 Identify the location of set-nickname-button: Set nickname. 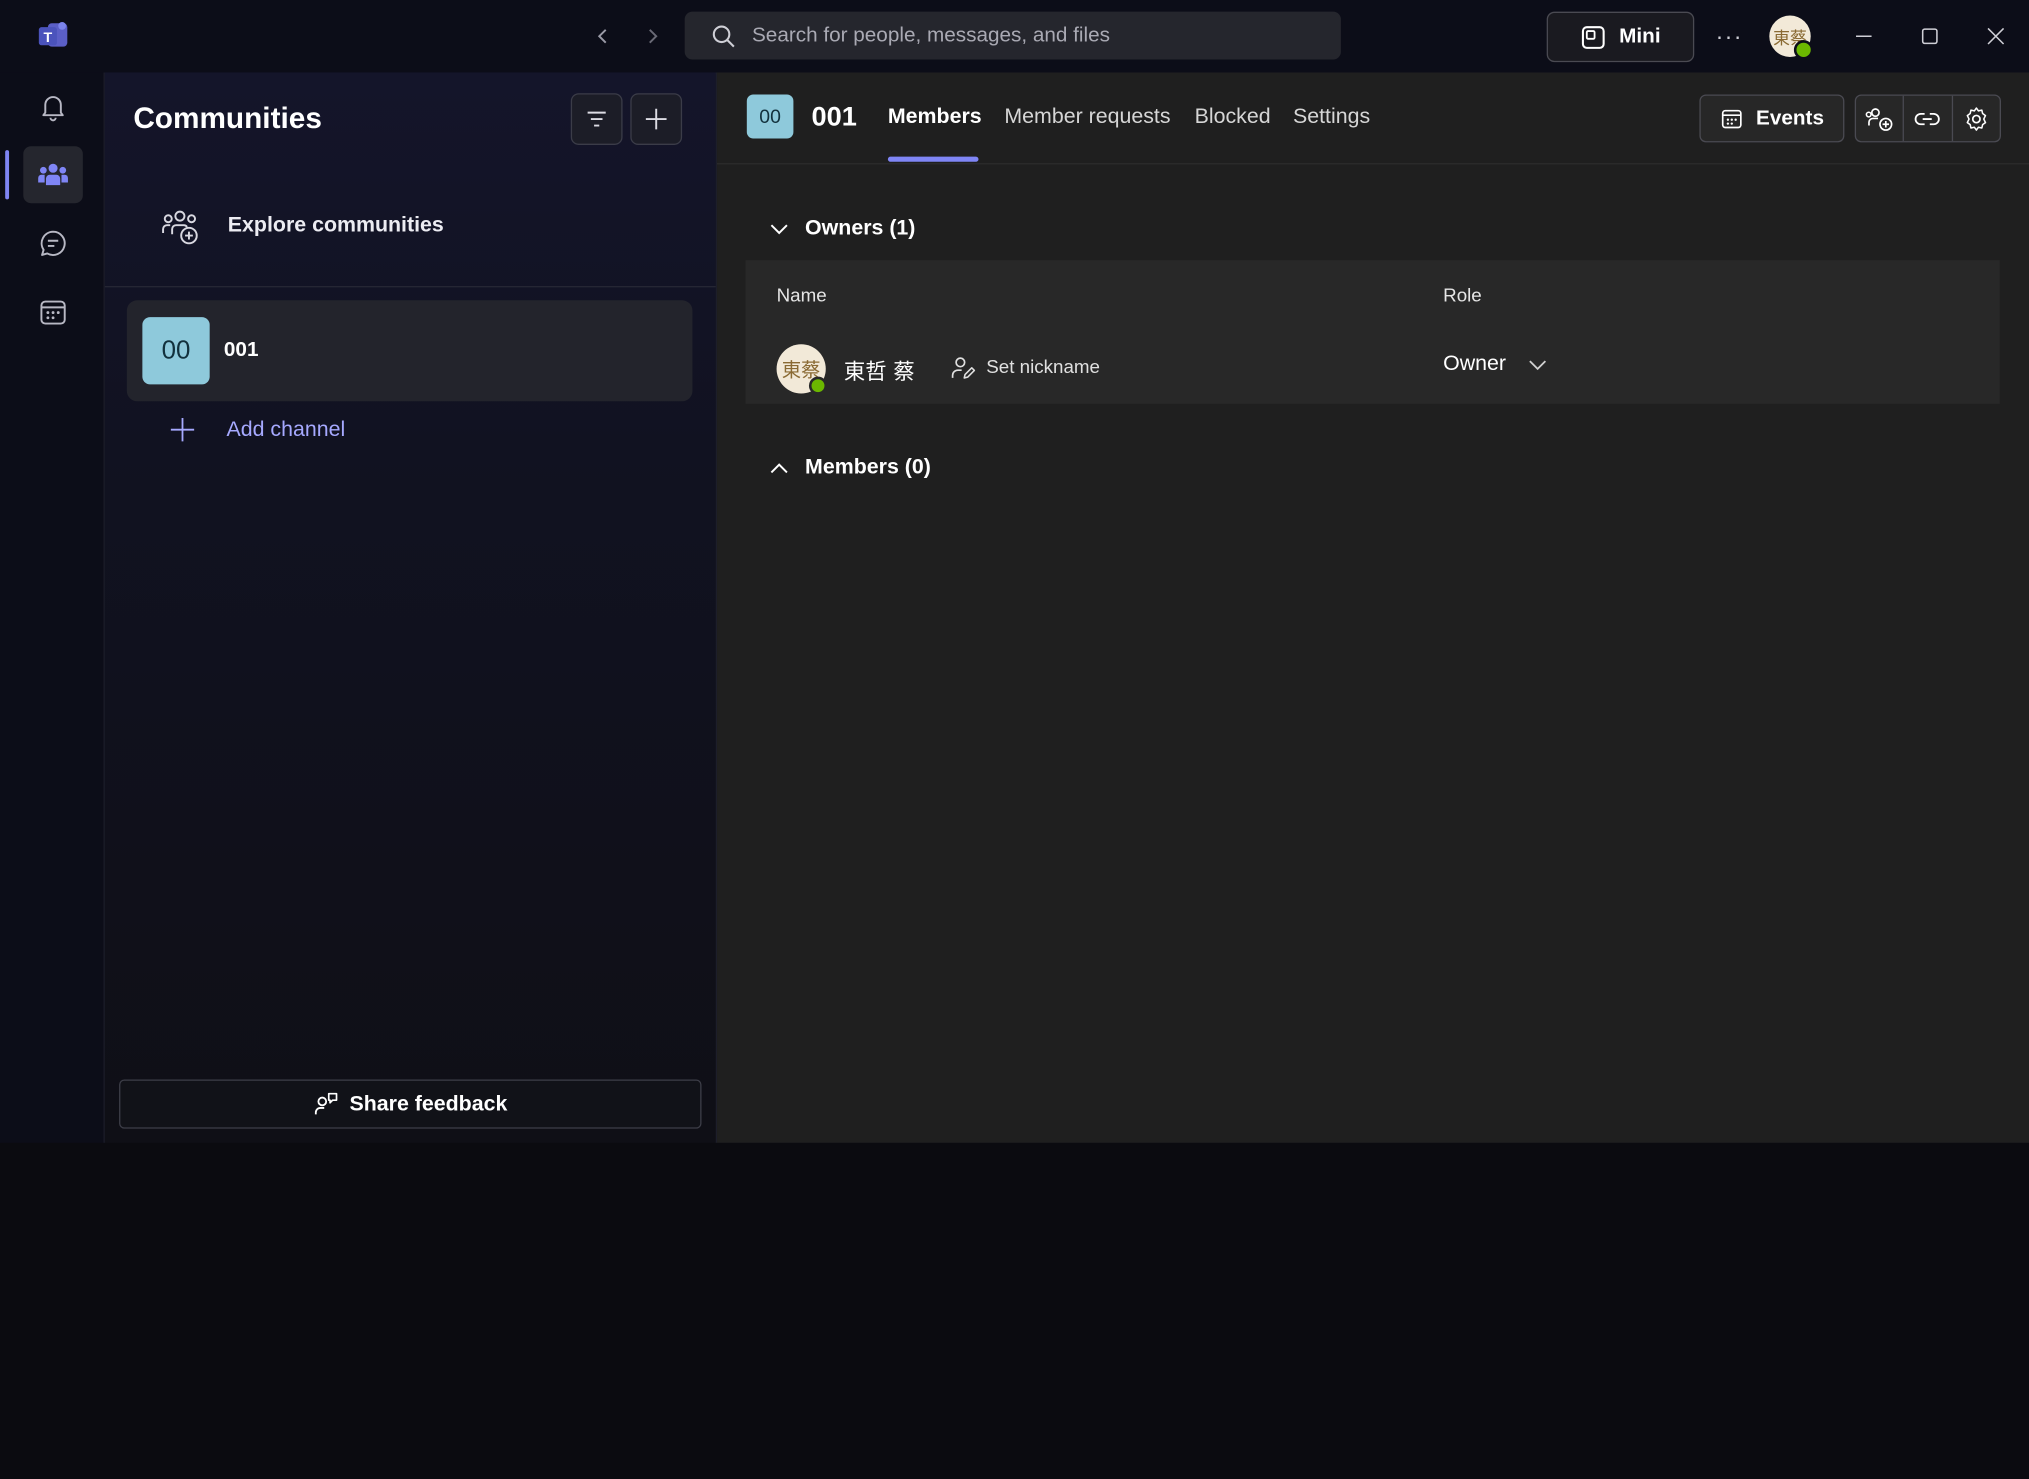
(1025, 368).